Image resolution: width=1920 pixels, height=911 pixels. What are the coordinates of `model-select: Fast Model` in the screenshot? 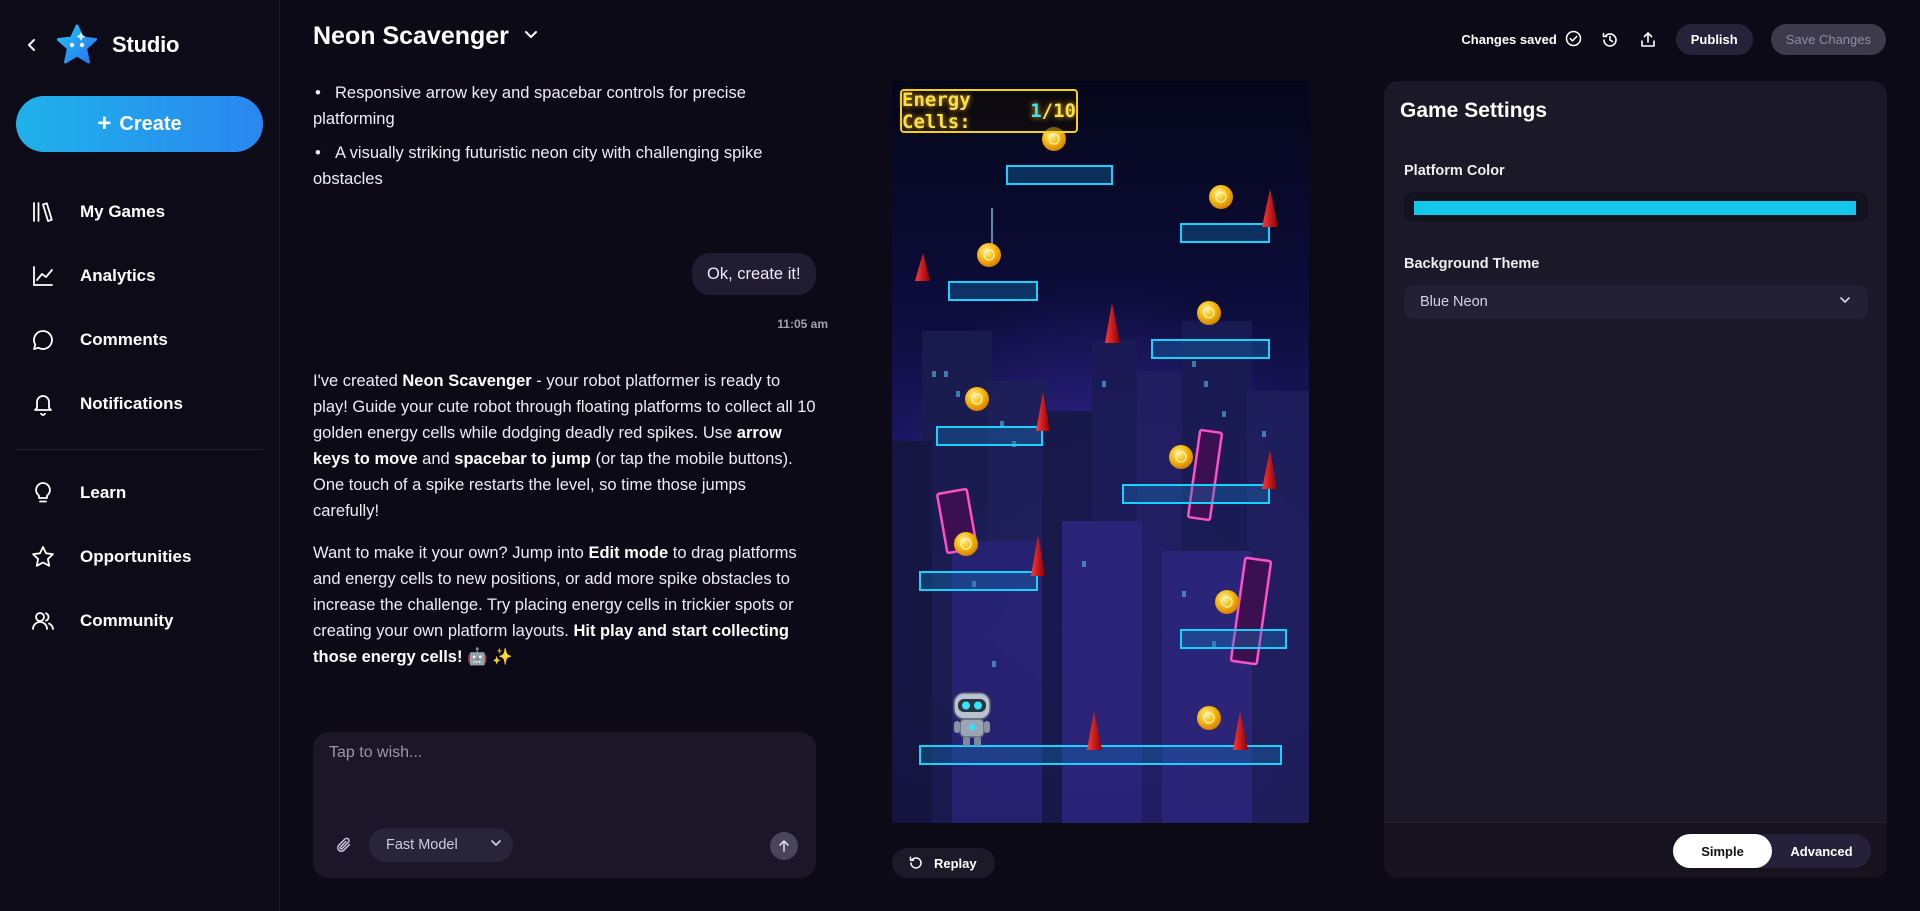 It's located at (441, 845).